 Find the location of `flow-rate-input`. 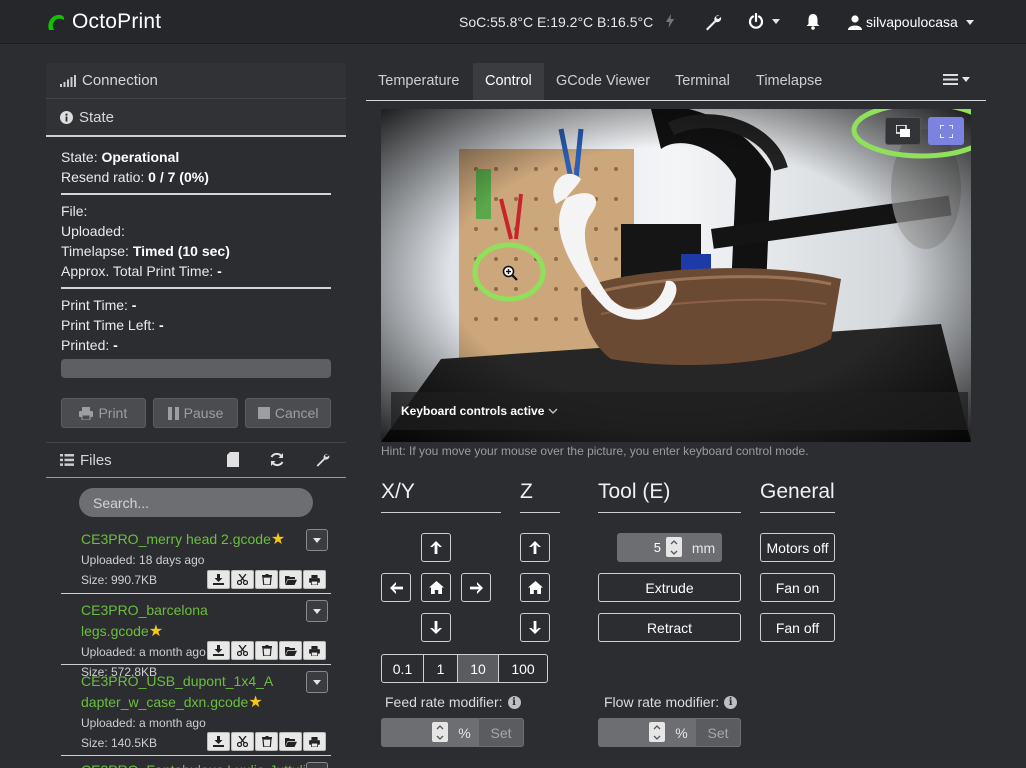

flow-rate-input is located at coordinates (633, 732).